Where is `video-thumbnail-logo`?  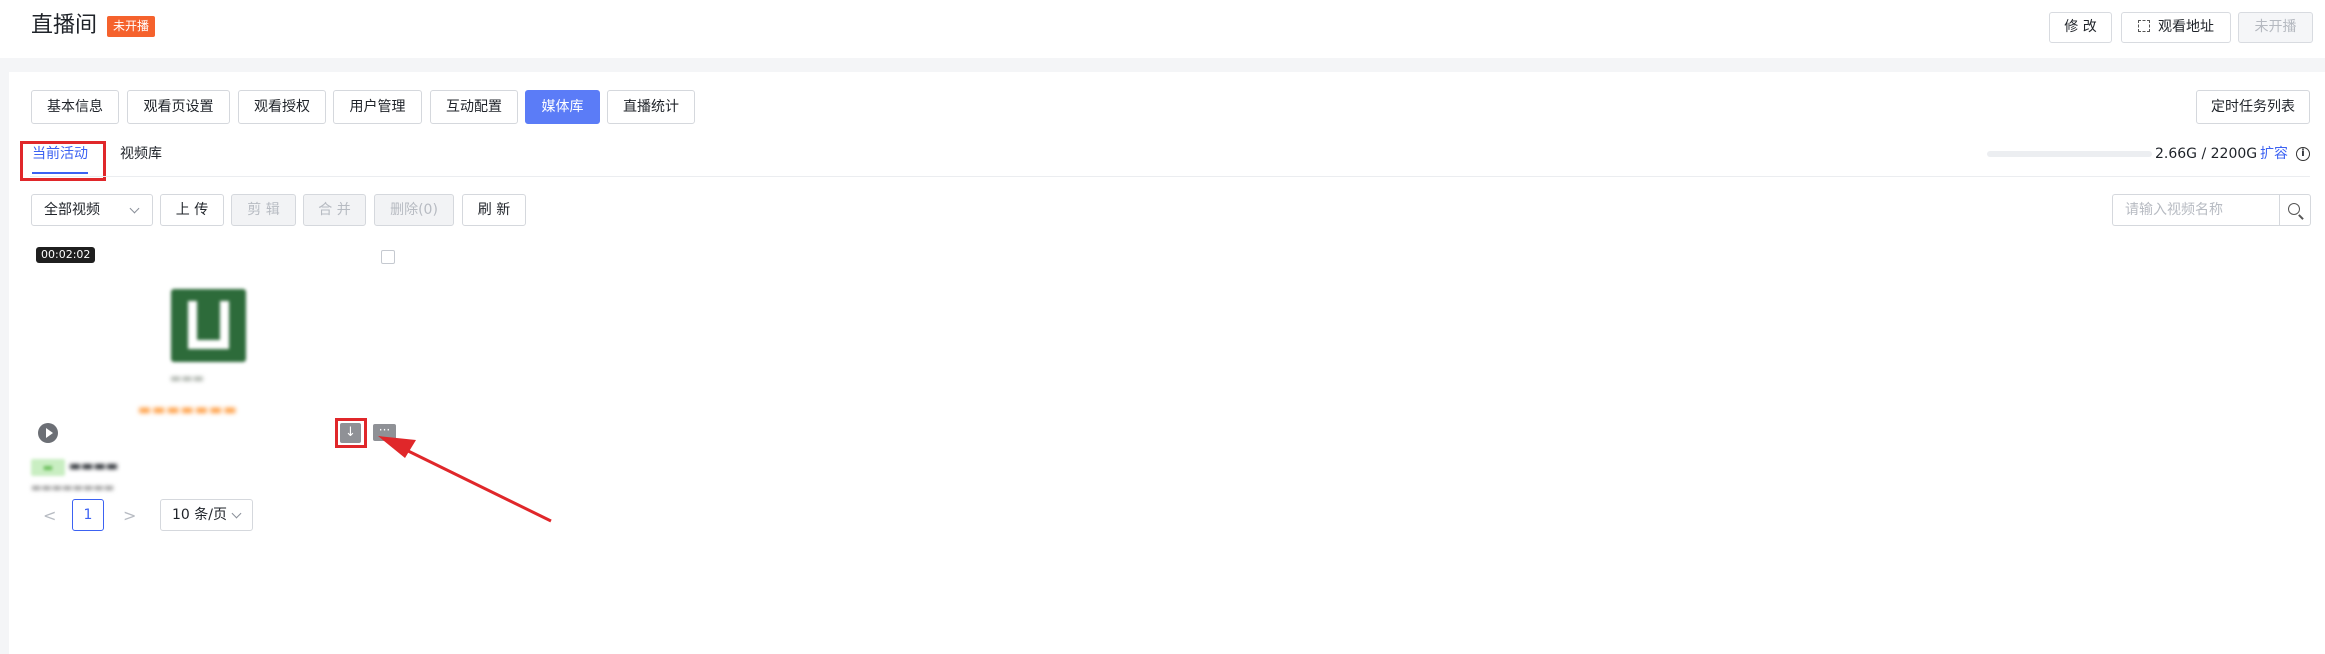
video-thumbnail-logo is located at coordinates (208, 325).